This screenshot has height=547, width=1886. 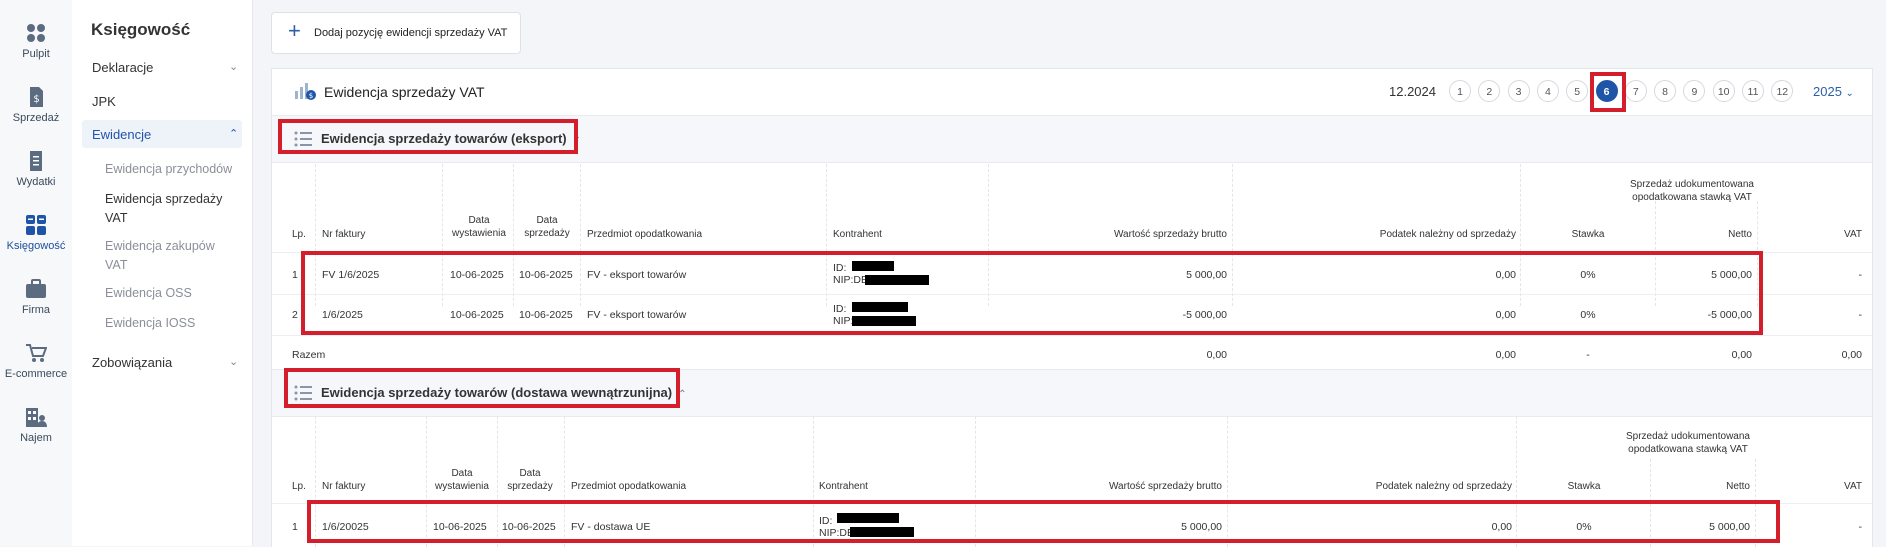 I want to click on sidebar-item-label: JPK, so click(x=104, y=101).